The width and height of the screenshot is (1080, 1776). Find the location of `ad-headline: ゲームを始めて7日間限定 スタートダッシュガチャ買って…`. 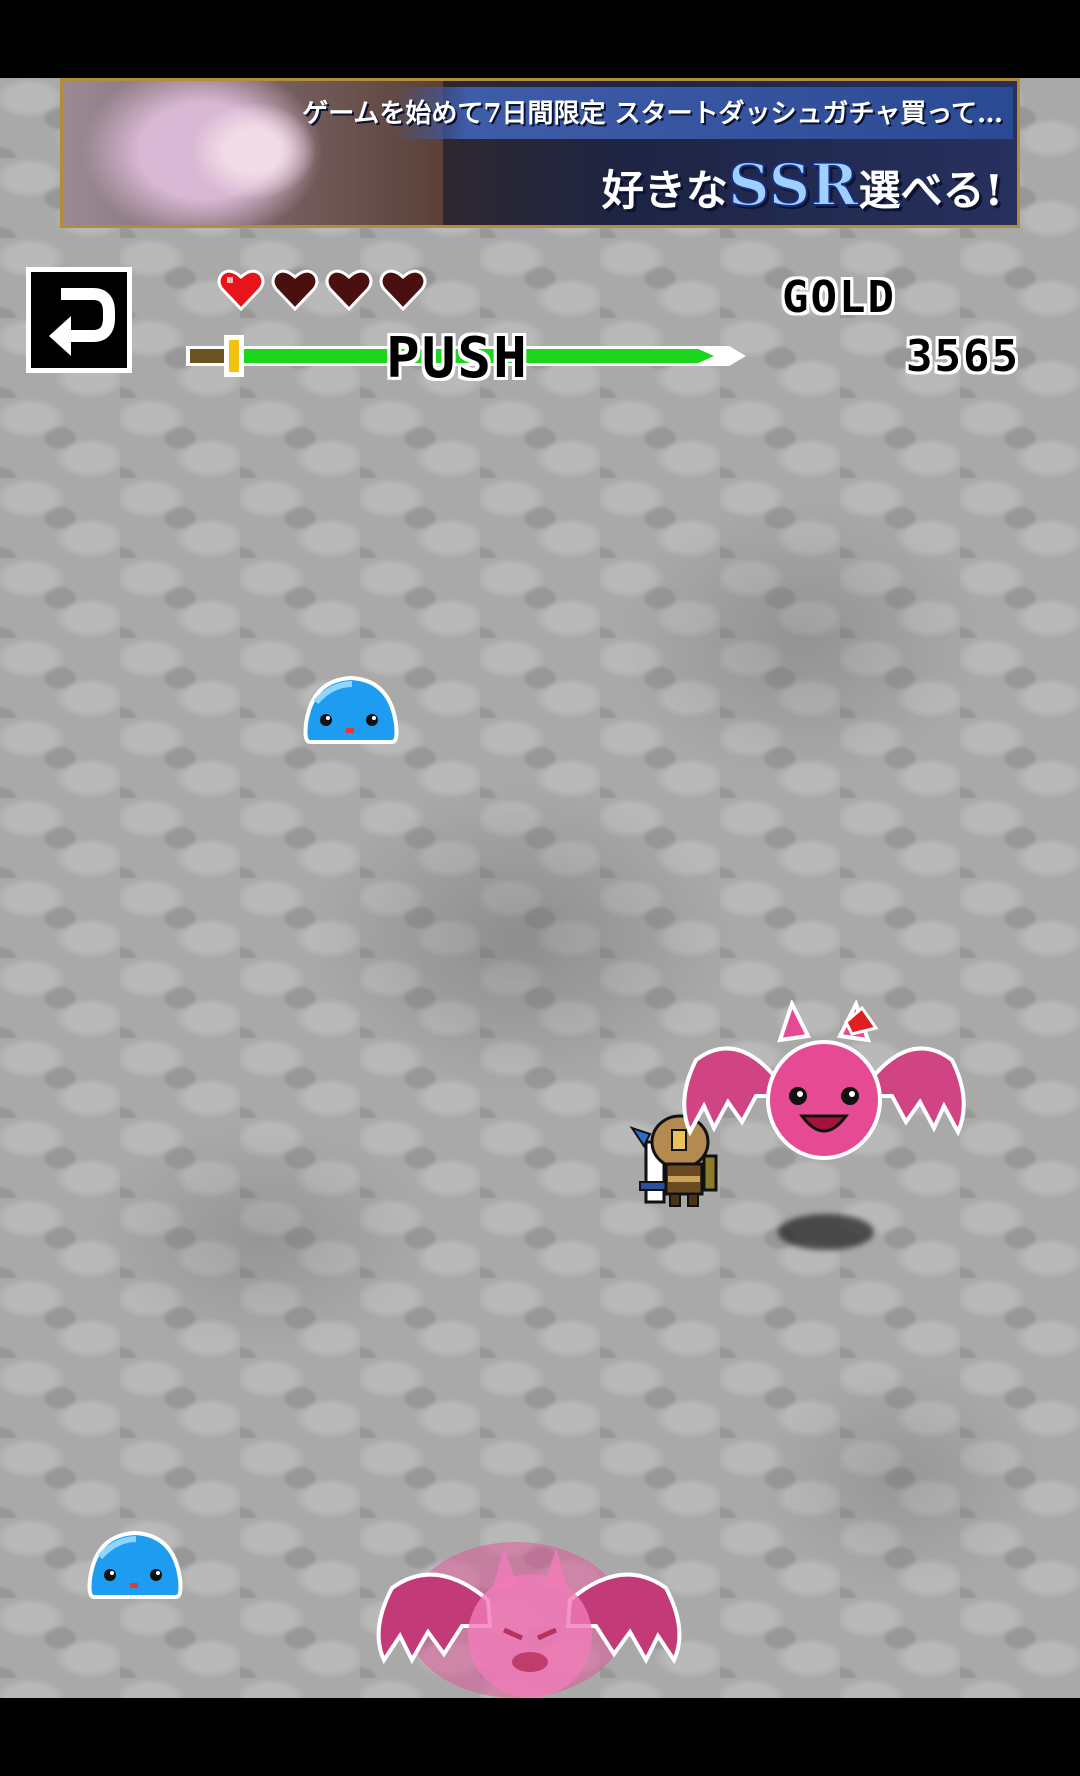

ad-headline: ゲームを始めて7日間限定 スタートダッシュガチャ買って… is located at coordinates (652, 114).